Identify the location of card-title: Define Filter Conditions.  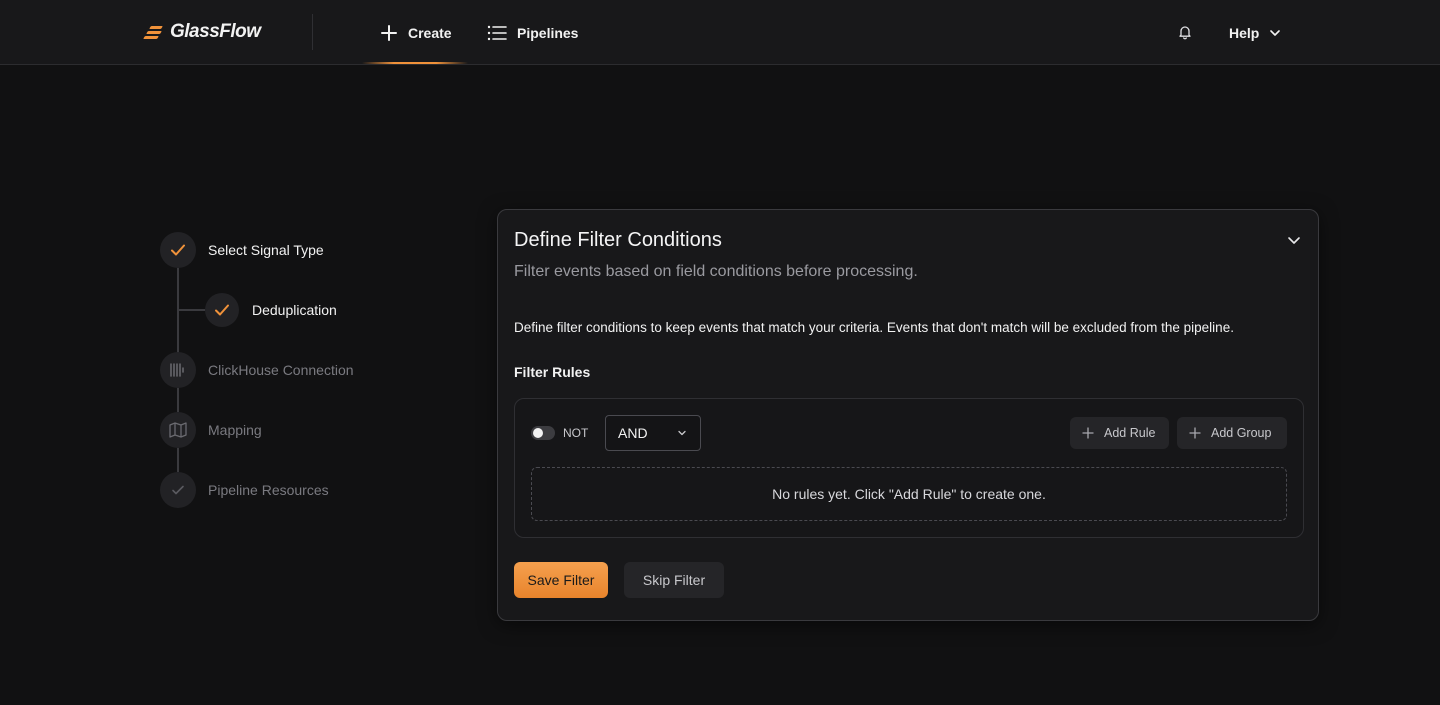
(618, 240).